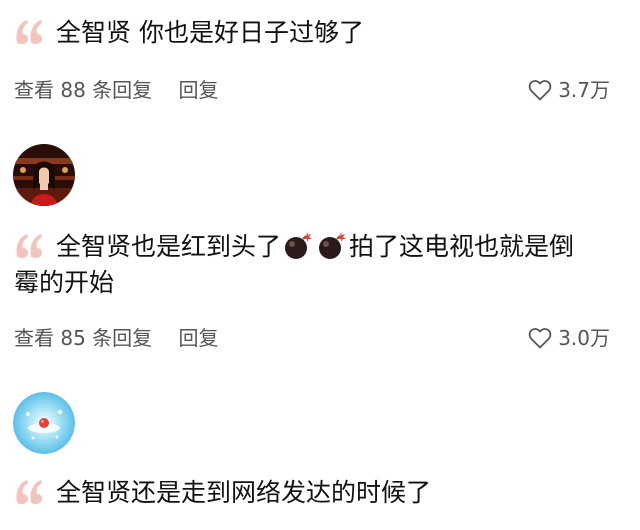 The width and height of the screenshot is (640, 530). I want to click on like-button: 3.0万, so click(569, 338).